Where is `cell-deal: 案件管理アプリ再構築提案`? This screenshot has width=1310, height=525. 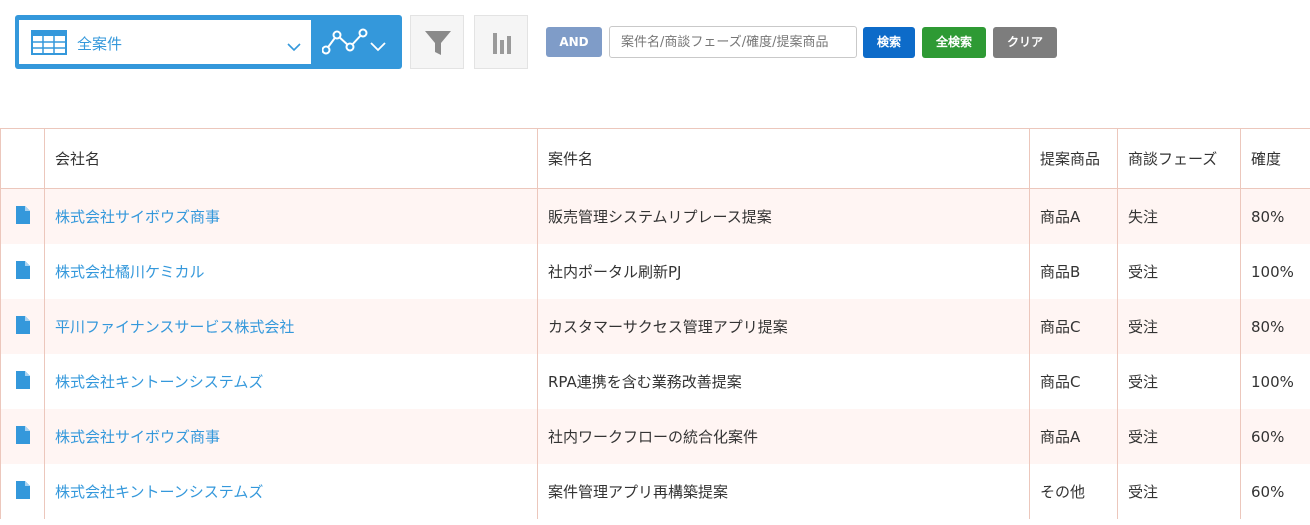
cell-deal: 案件管理アプリ再構築提案 is located at coordinates (783, 491).